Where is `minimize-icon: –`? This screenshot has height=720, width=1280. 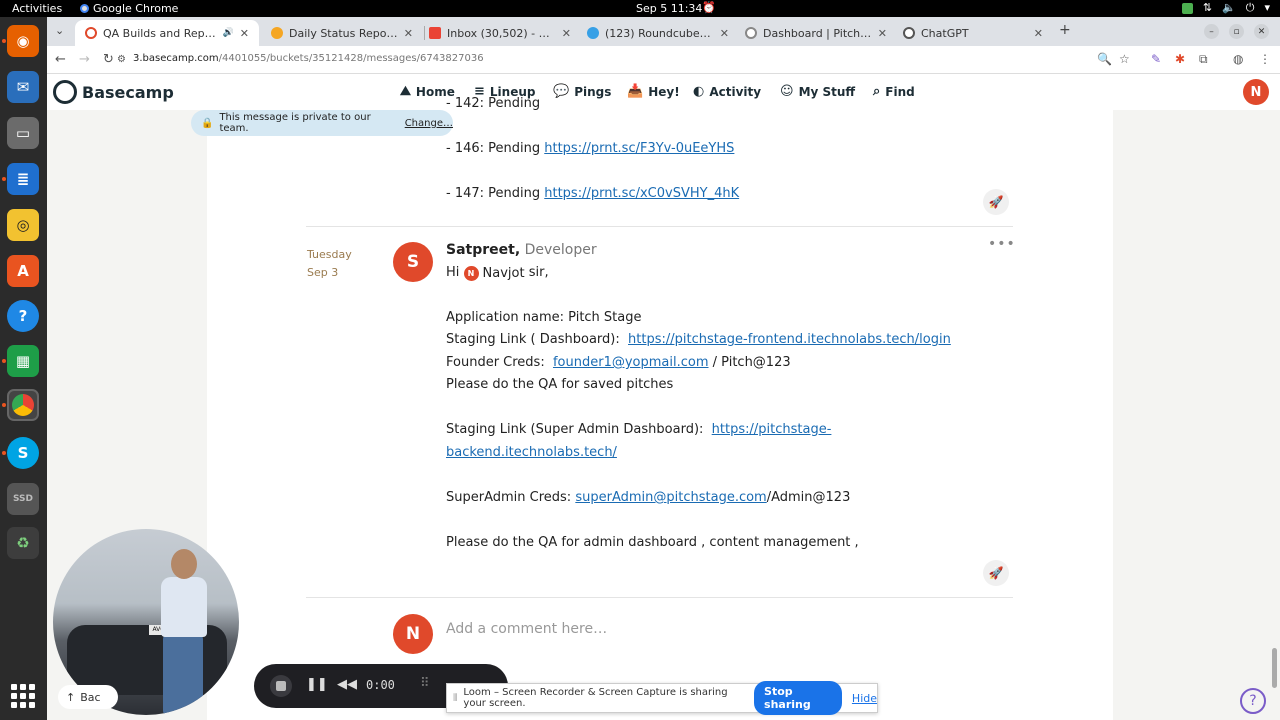 minimize-icon: – is located at coordinates (1211, 31).